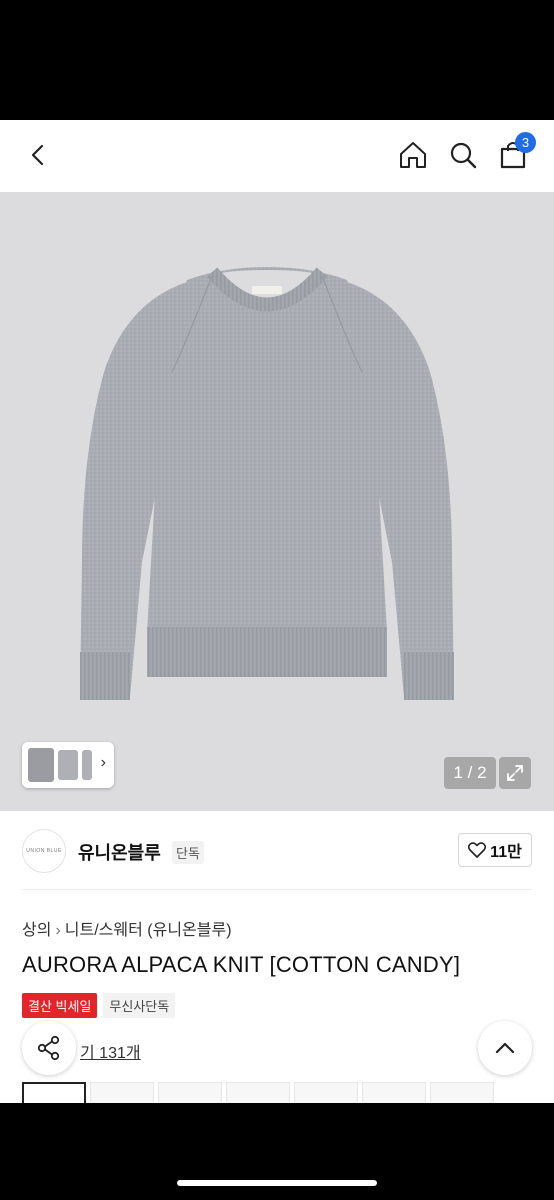  I want to click on review-link: 기 131개, so click(110, 1051).